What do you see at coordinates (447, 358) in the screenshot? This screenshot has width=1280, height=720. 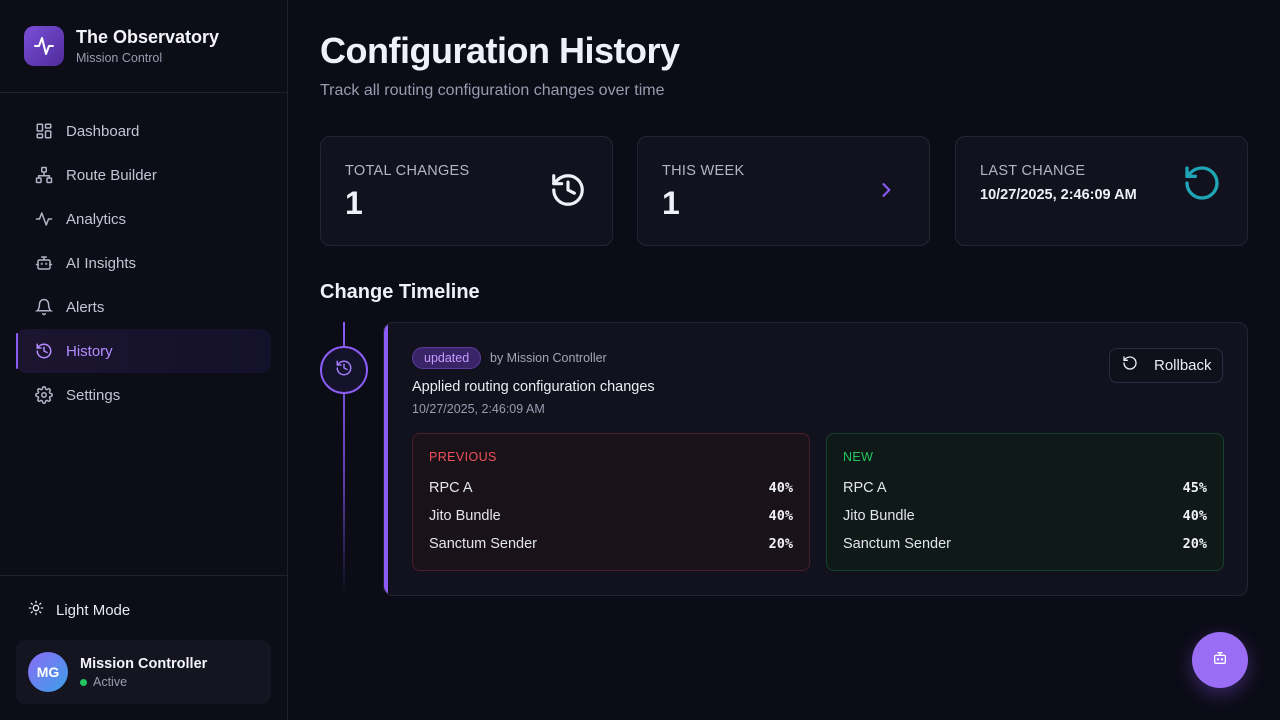 I see `status-badge: updated` at bounding box center [447, 358].